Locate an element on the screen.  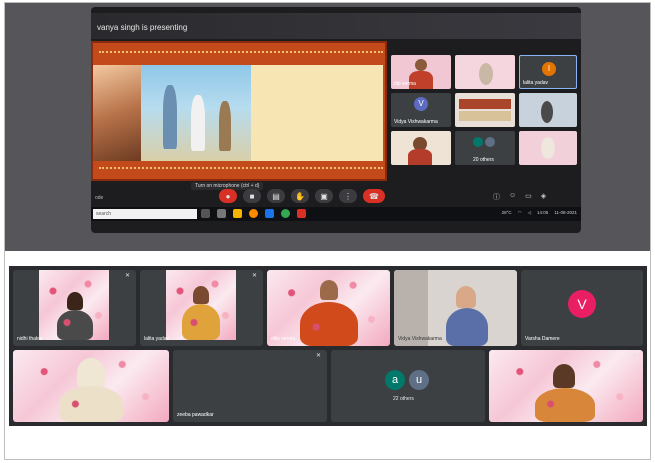
camera-button: ■ is located at coordinates (252, 196).